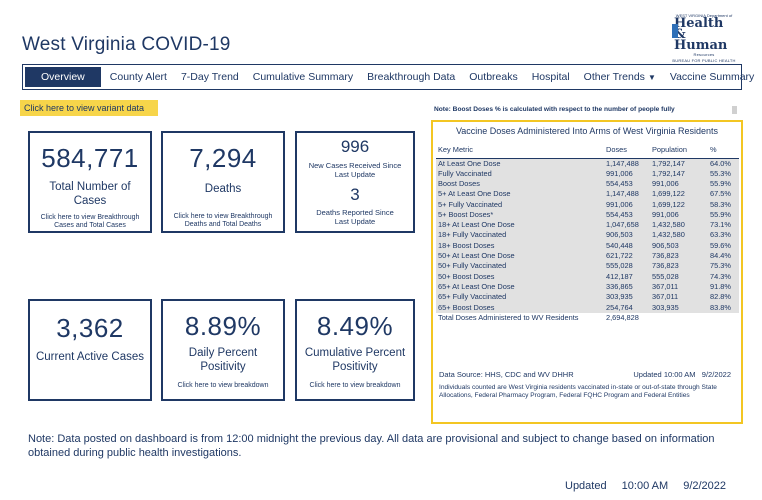 The width and height of the screenshot is (762, 500). Describe the element at coordinates (90, 350) in the screenshot. I see `active-cases-card: 3,362 Current Active Cases` at that location.